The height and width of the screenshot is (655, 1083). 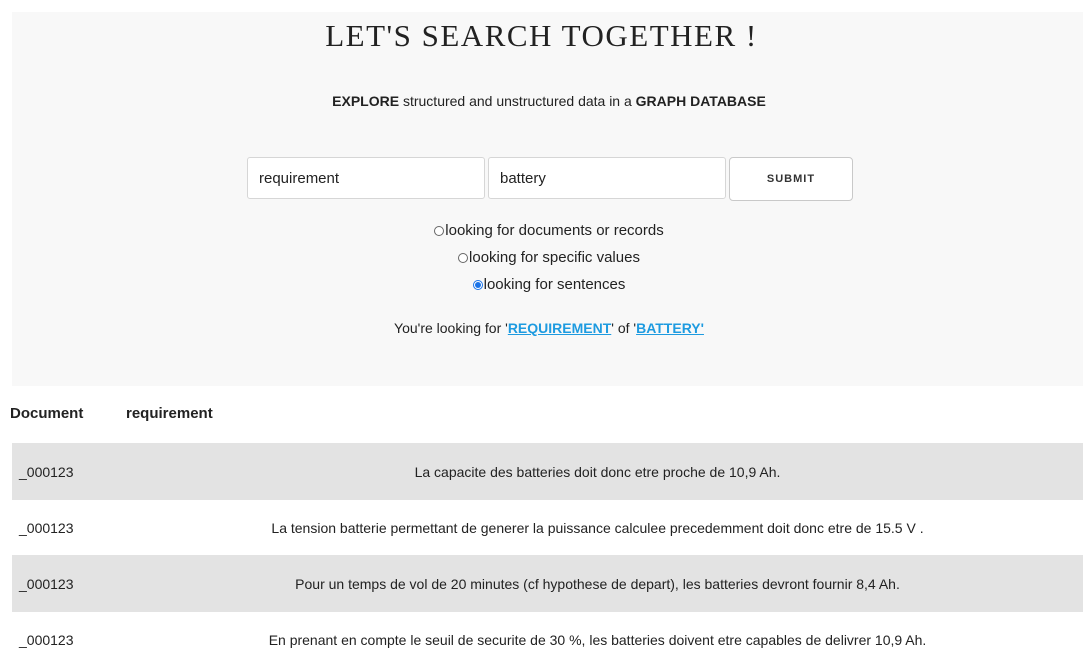 I want to click on option-values: looking for specific values, so click(x=541, y=260).